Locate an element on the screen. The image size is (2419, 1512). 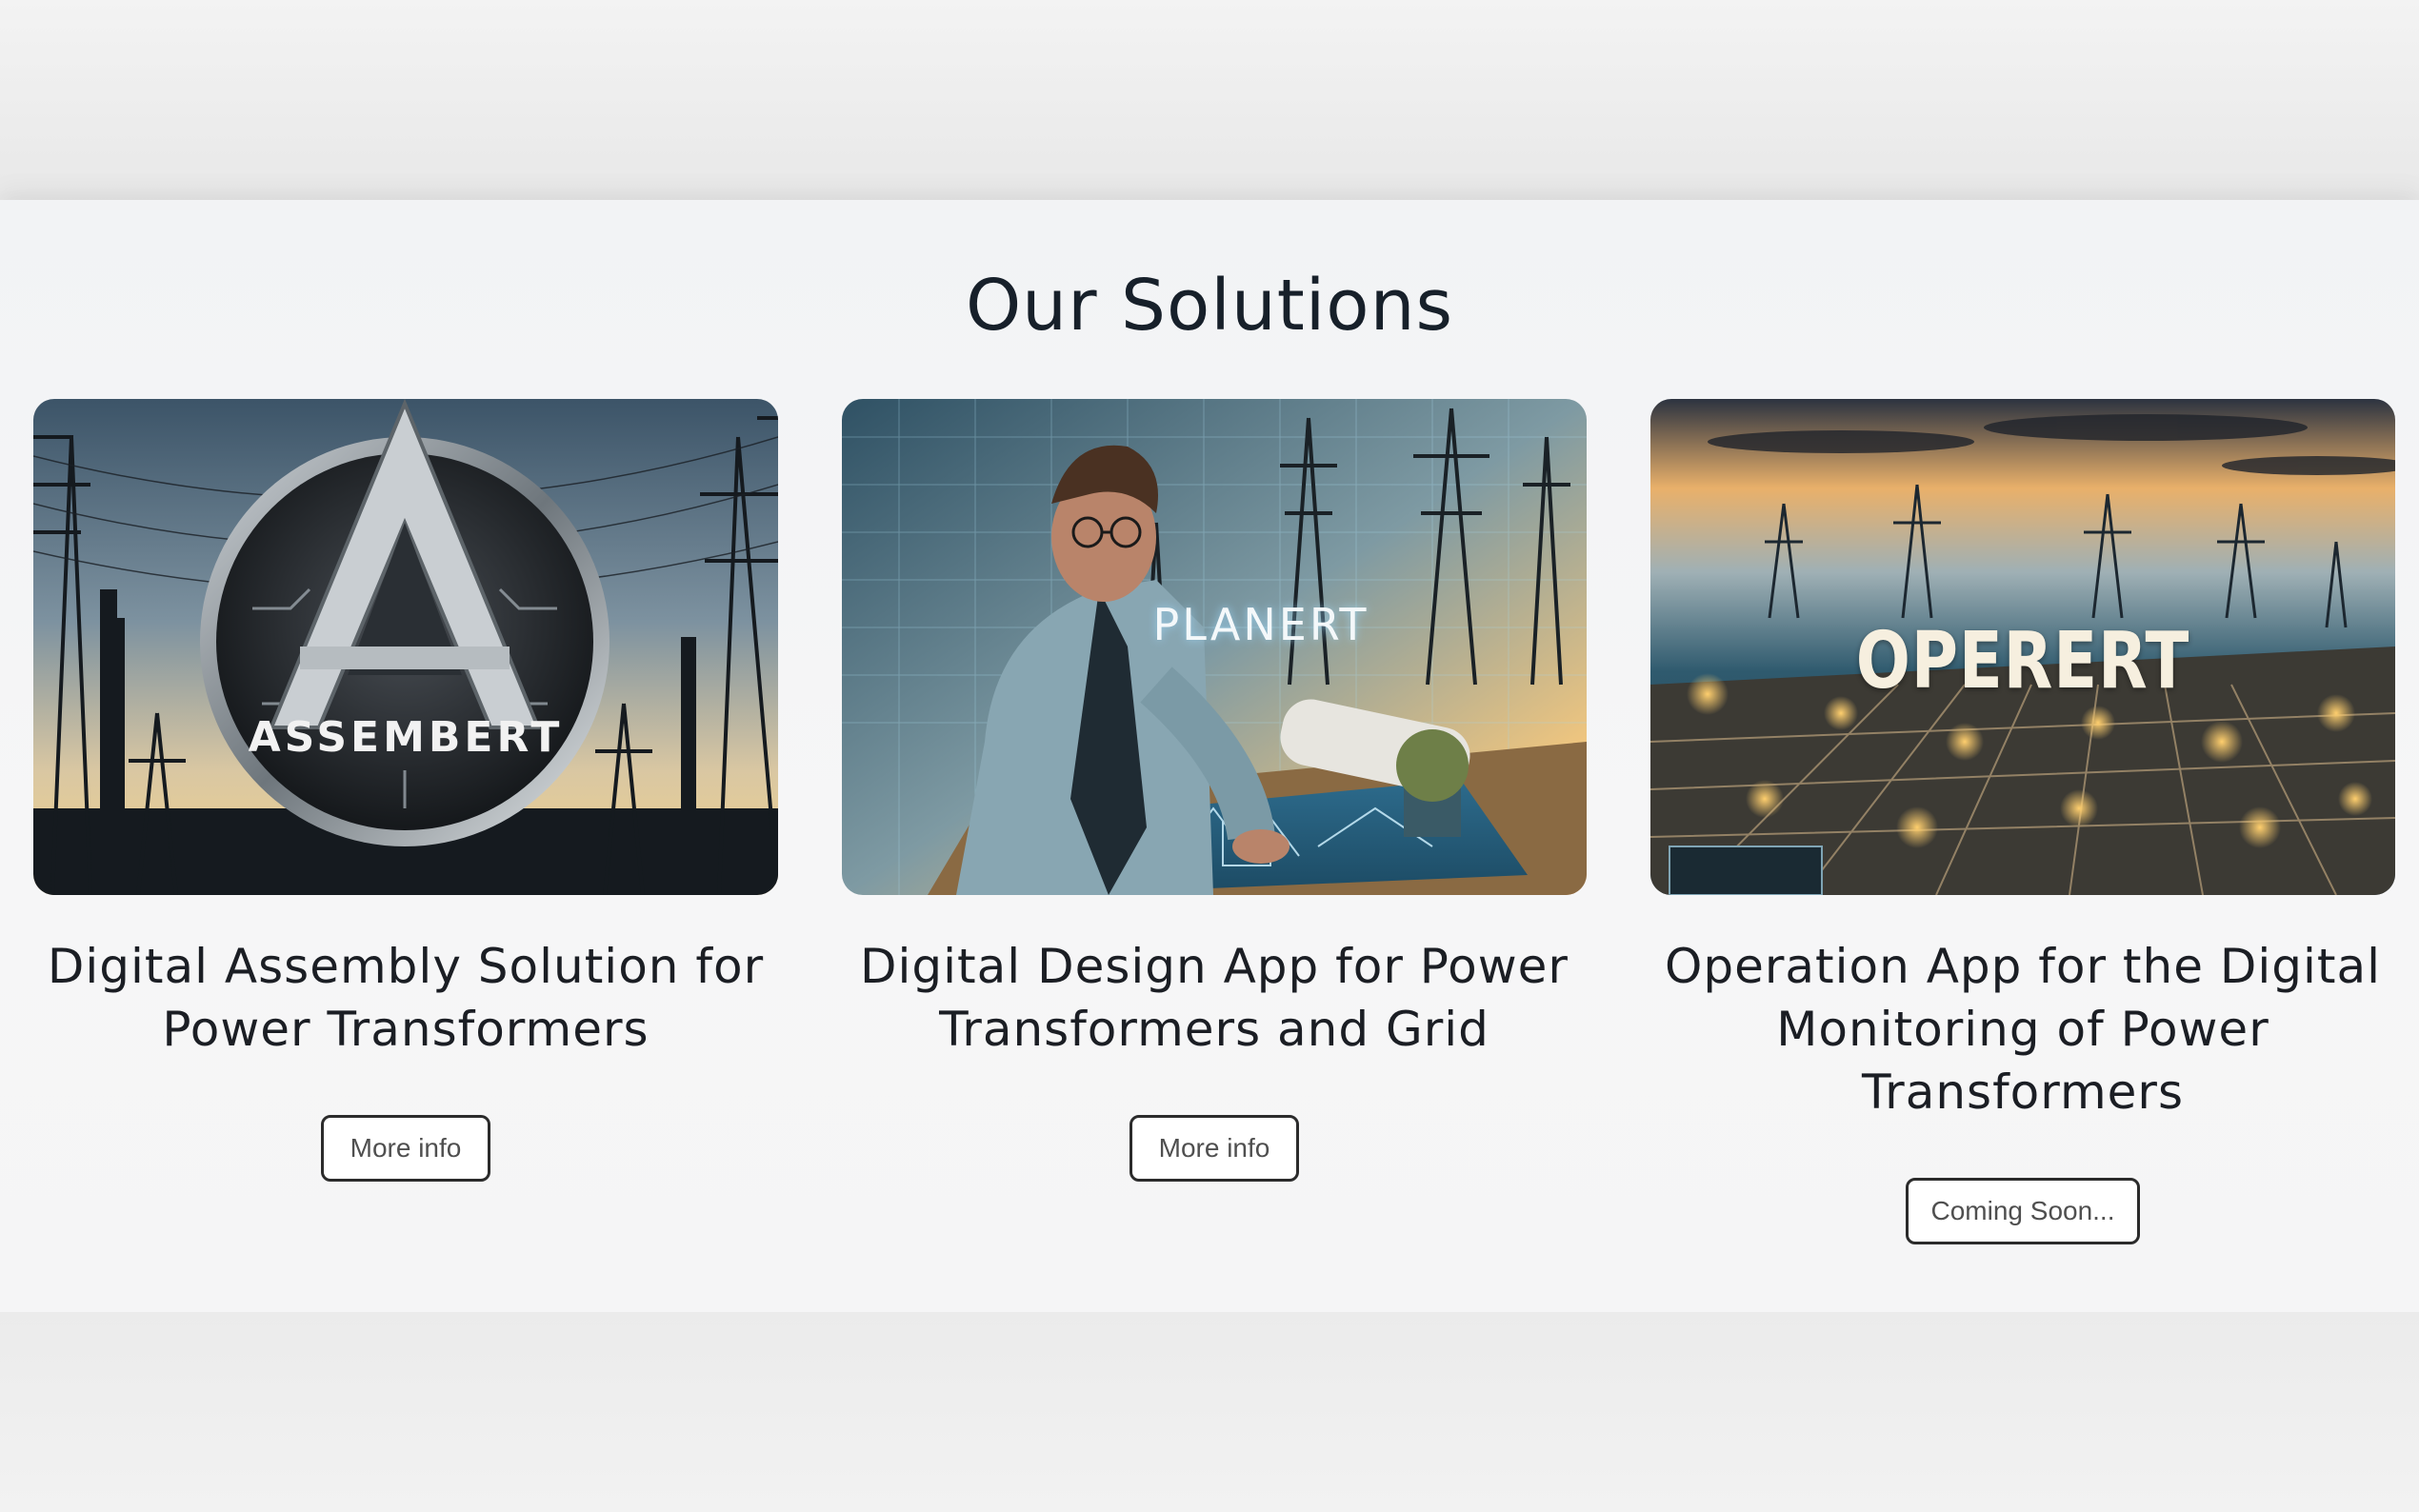
planert-image: PLANERT is located at coordinates (1214, 647).